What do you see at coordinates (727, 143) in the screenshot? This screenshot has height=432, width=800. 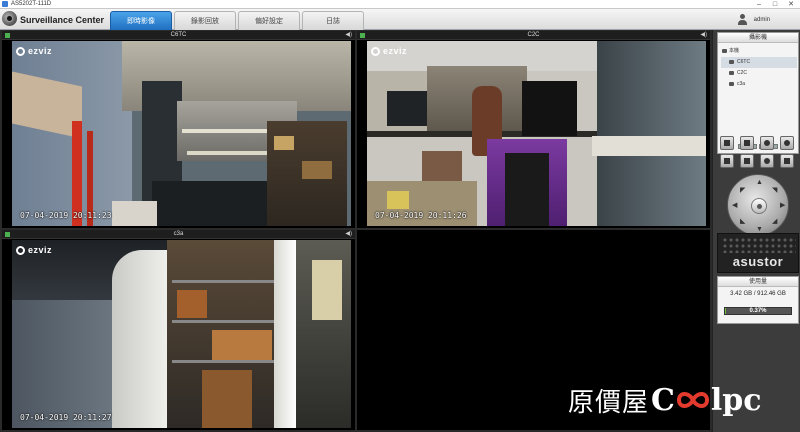 I see `layout-grid-icon` at bounding box center [727, 143].